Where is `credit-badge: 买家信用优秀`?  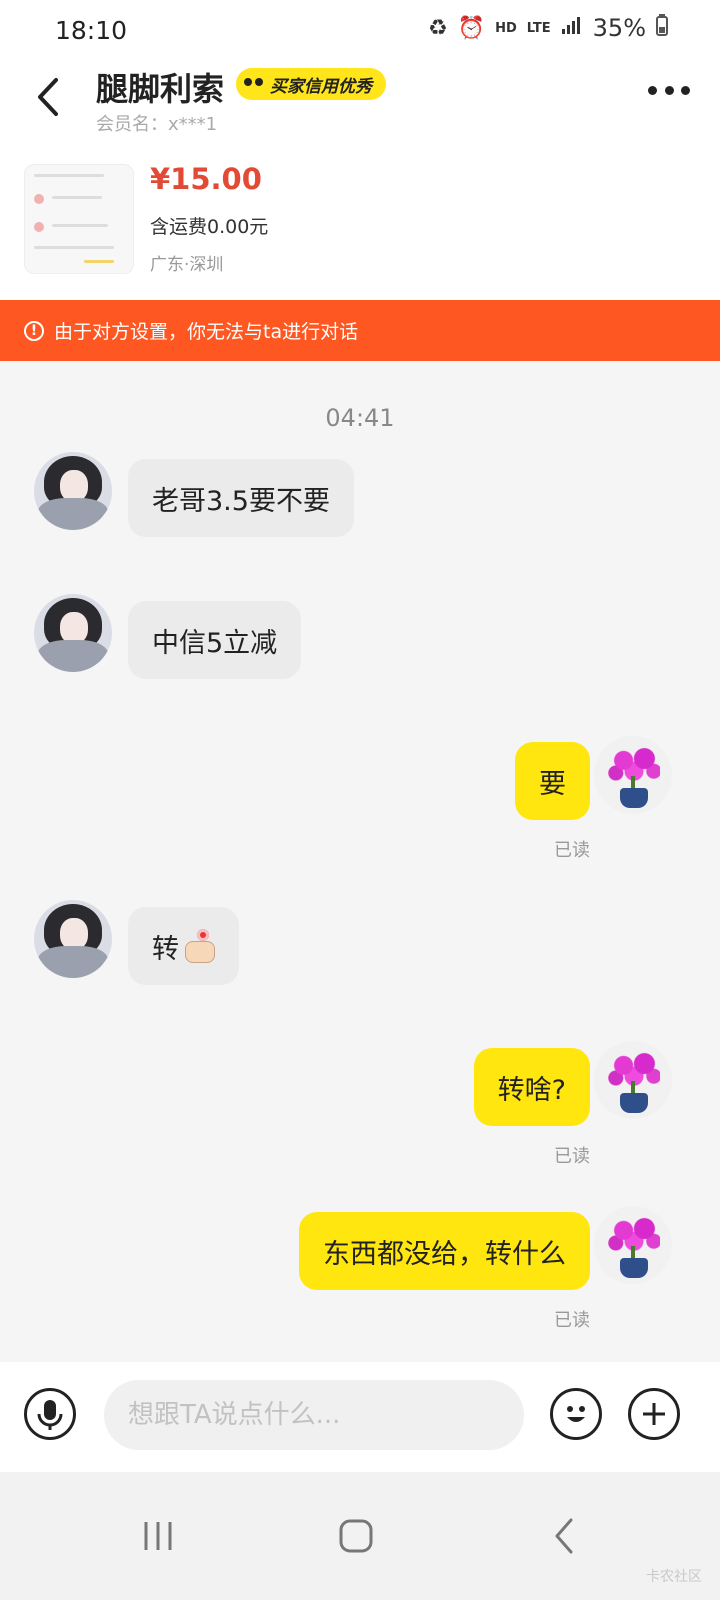 credit-badge: 买家信用优秀 is located at coordinates (311, 84).